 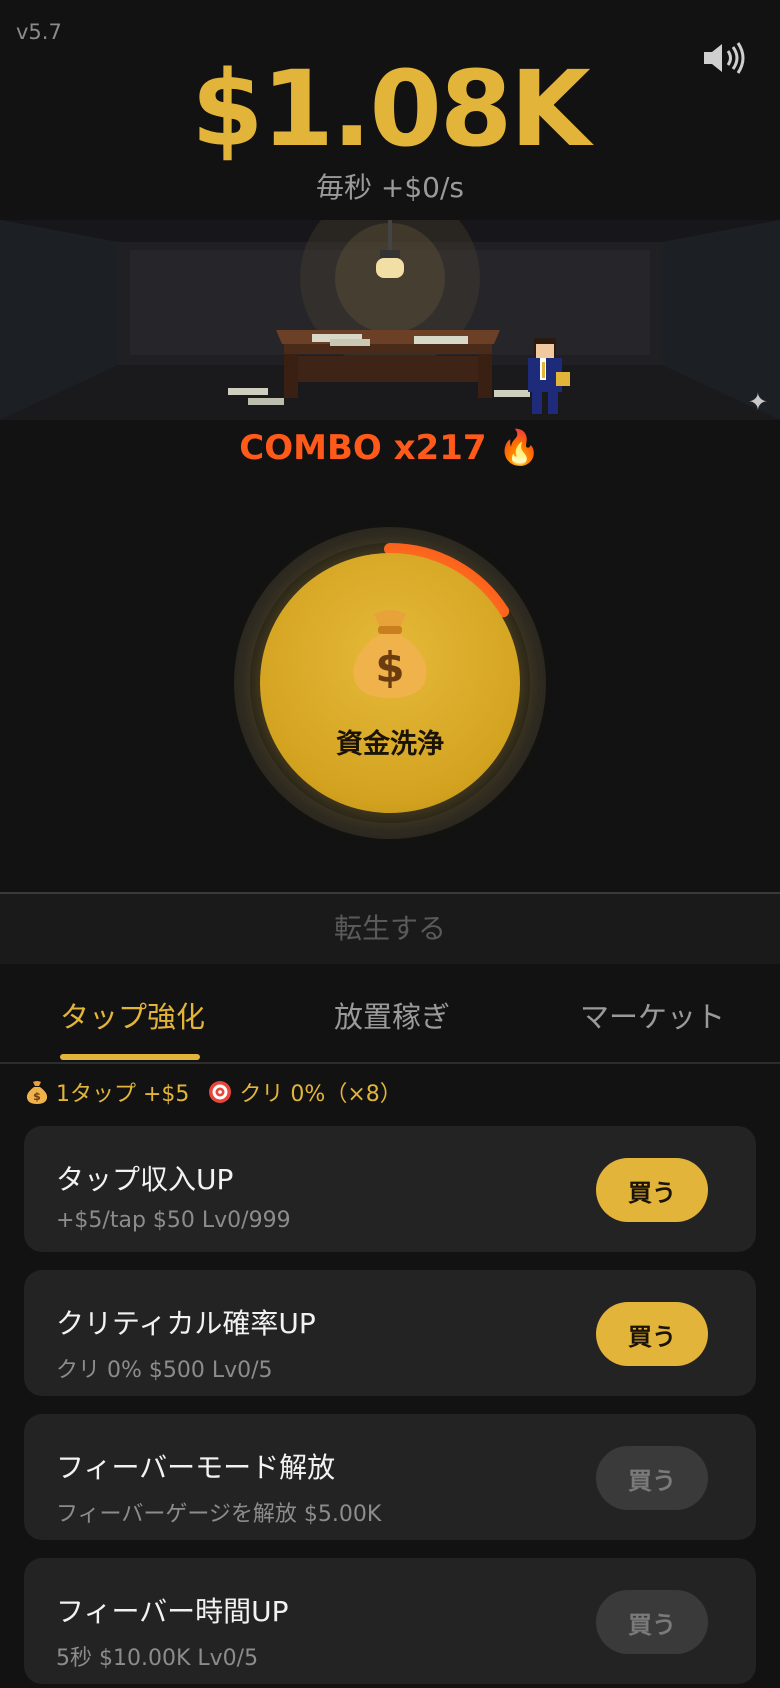 I want to click on tab-idle-income: 放置稼ぎ, so click(x=392, y=1015).